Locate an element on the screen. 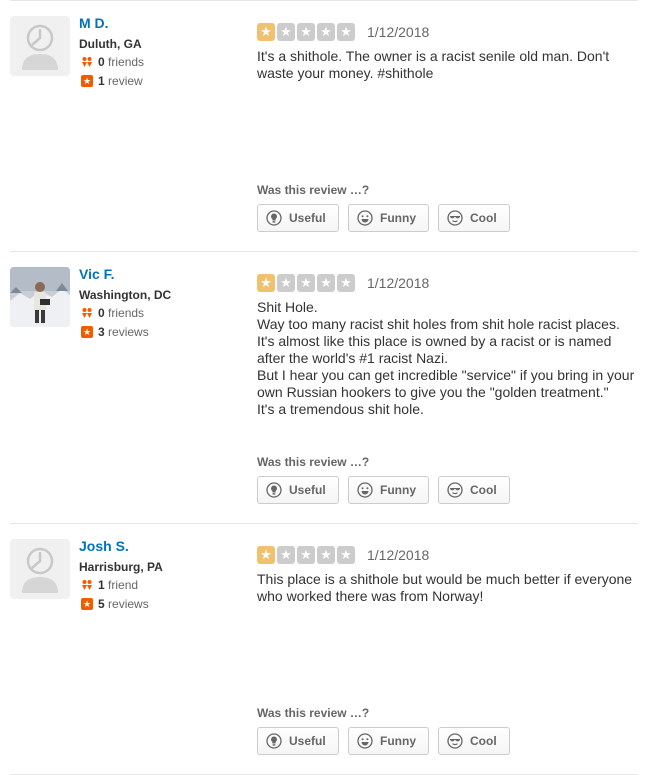 The width and height of the screenshot is (652, 775). review-count: 5 reviews is located at coordinates (115, 604).